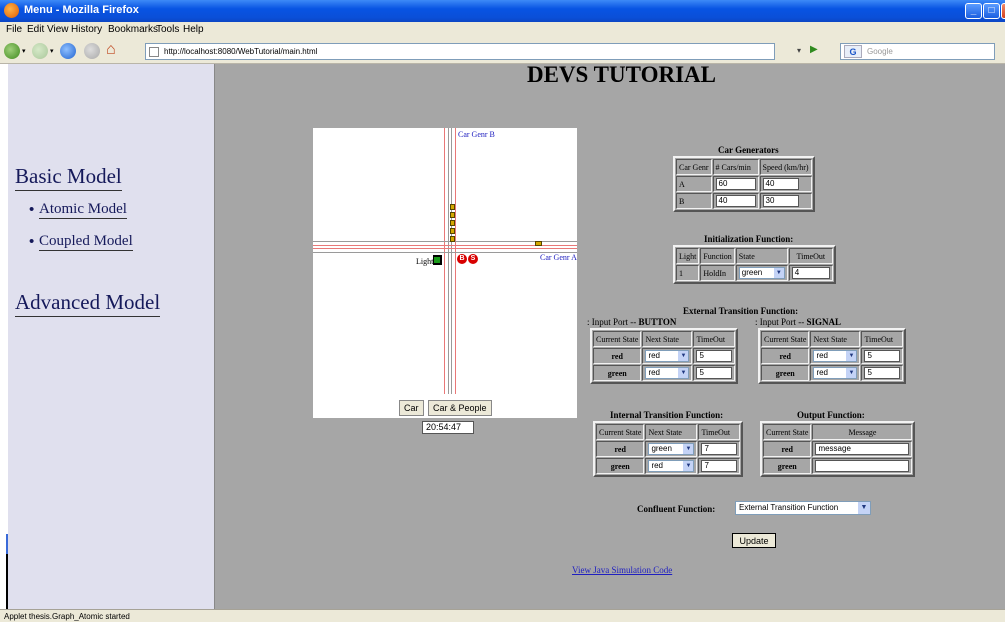  I want to click on header-cell: Light, so click(688, 256).